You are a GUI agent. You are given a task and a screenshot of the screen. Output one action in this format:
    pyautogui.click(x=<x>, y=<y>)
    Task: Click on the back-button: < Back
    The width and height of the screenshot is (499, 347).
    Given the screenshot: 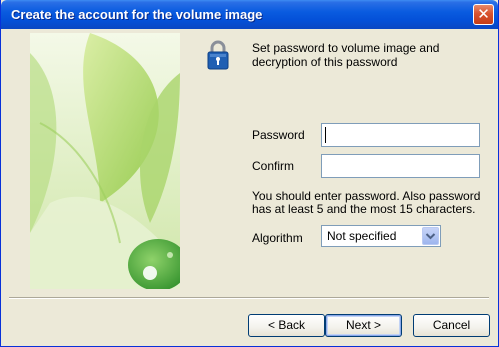 What is the action you would take?
    pyautogui.click(x=286, y=325)
    